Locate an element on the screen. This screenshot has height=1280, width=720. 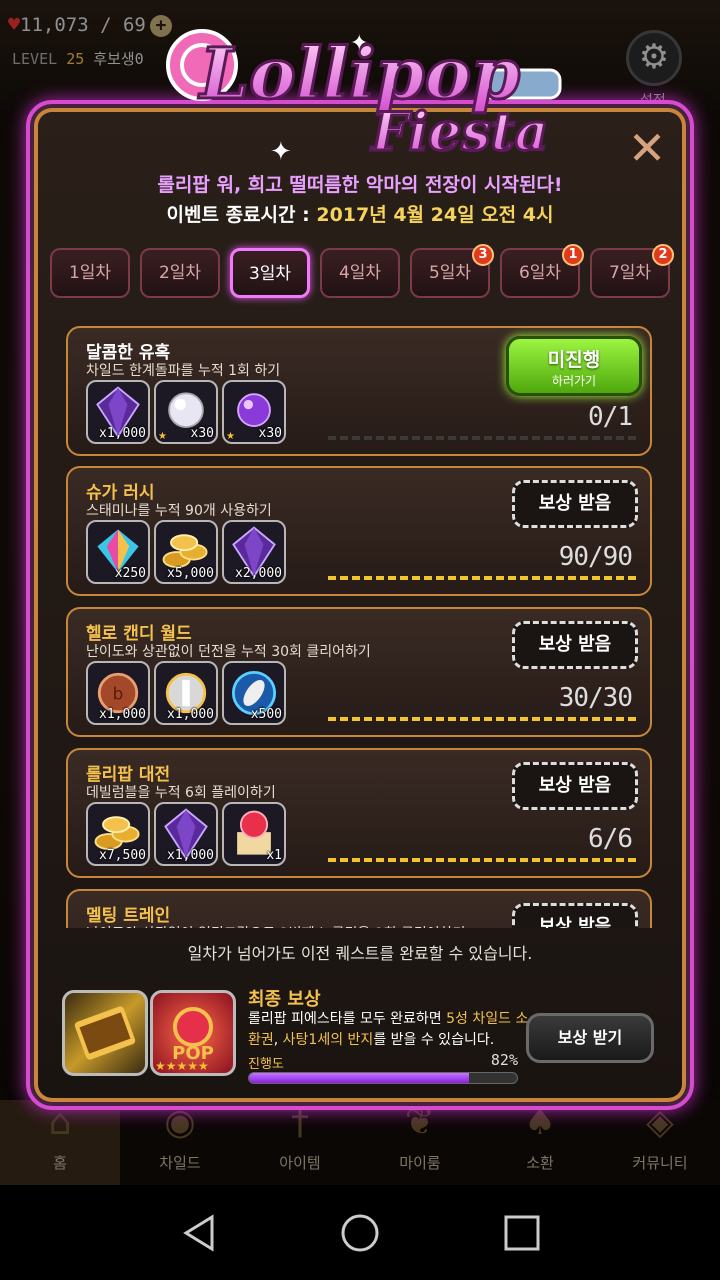
reward-qty: x5,000 is located at coordinates (190, 573).